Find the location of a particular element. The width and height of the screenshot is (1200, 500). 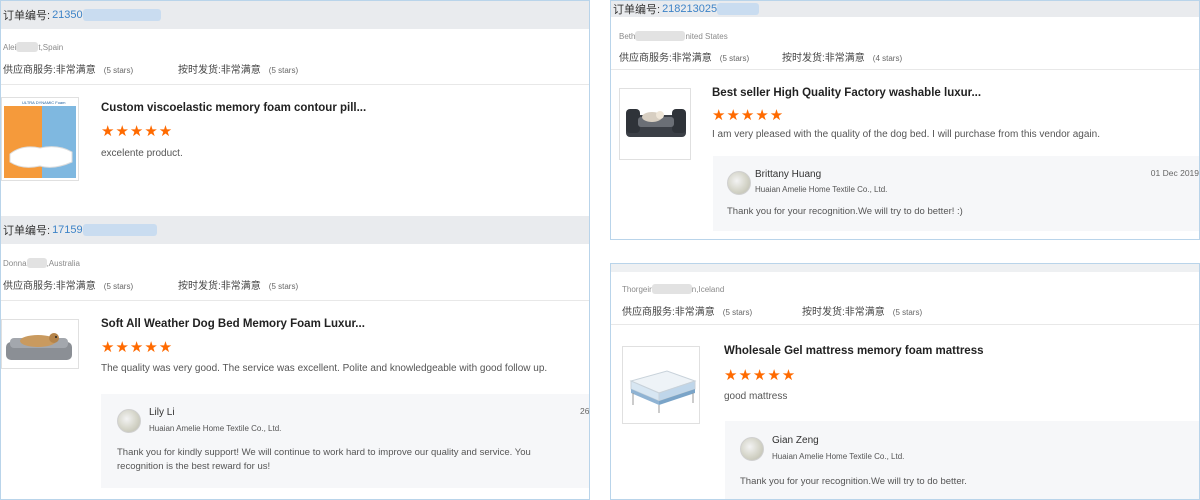

buyer-info: Thorgeir n,Iceland is located at coordinates (673, 289).